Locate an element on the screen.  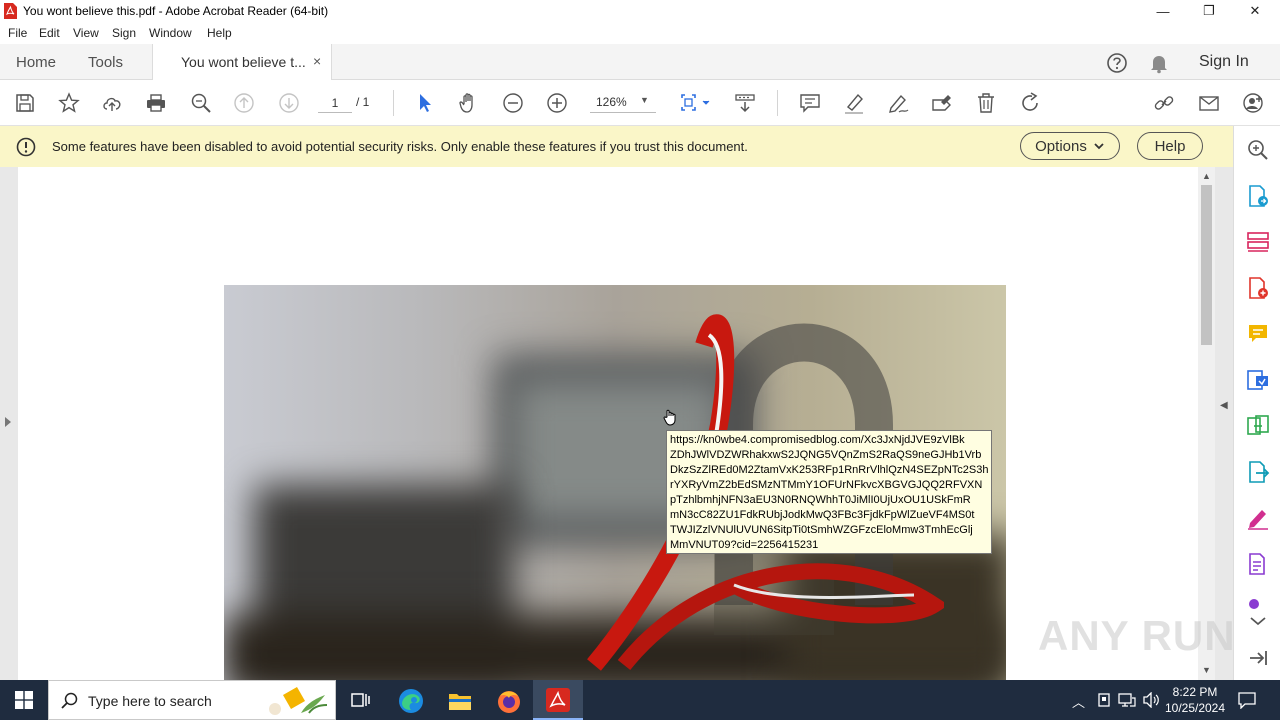
upload-cloud-icon is located at coordinates (112, 103).